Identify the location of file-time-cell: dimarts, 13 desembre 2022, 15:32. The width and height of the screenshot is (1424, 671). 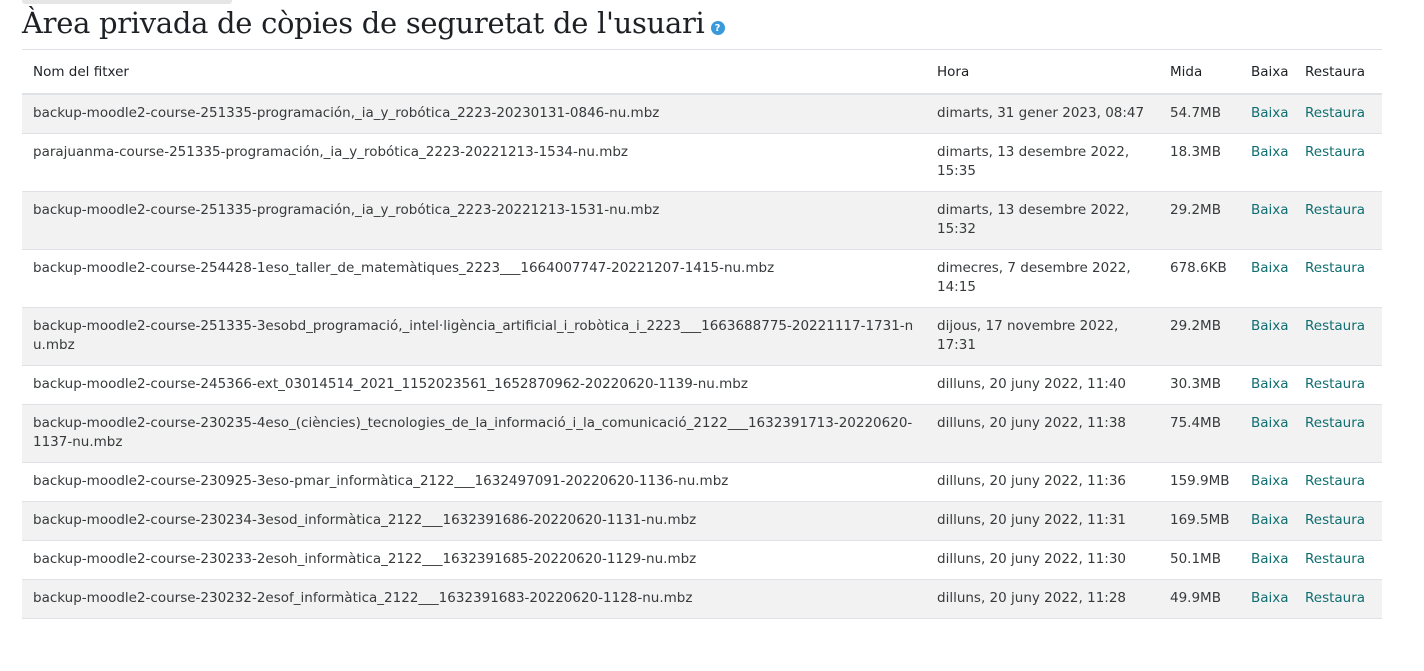
(1042, 220).